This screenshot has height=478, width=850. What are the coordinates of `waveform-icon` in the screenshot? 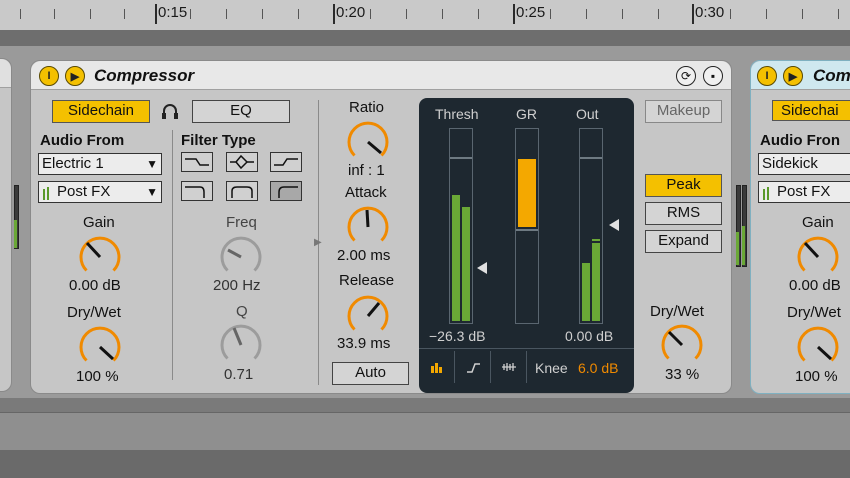 It's located at (508, 367).